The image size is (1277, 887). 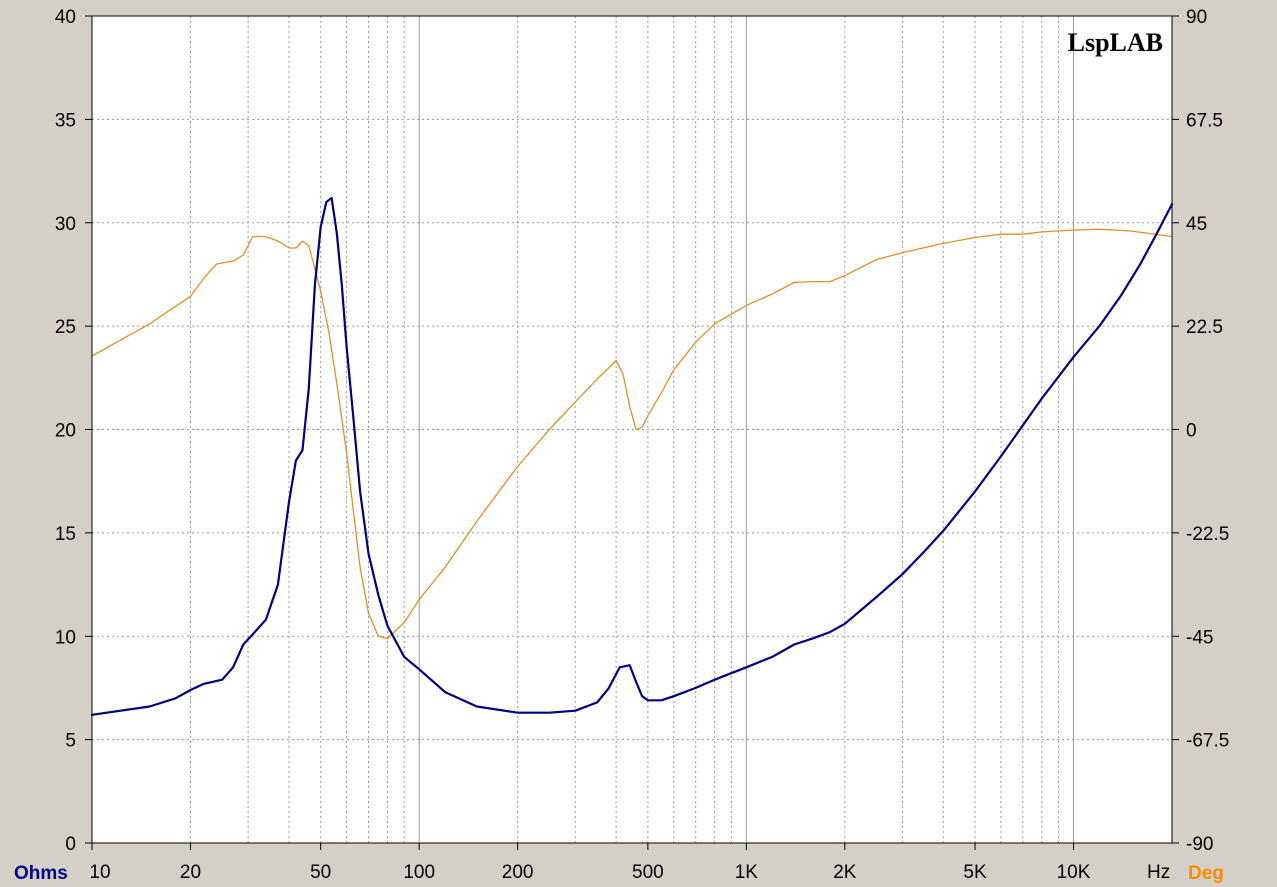 I want to click on x-tick-label: 10, so click(x=99, y=872).